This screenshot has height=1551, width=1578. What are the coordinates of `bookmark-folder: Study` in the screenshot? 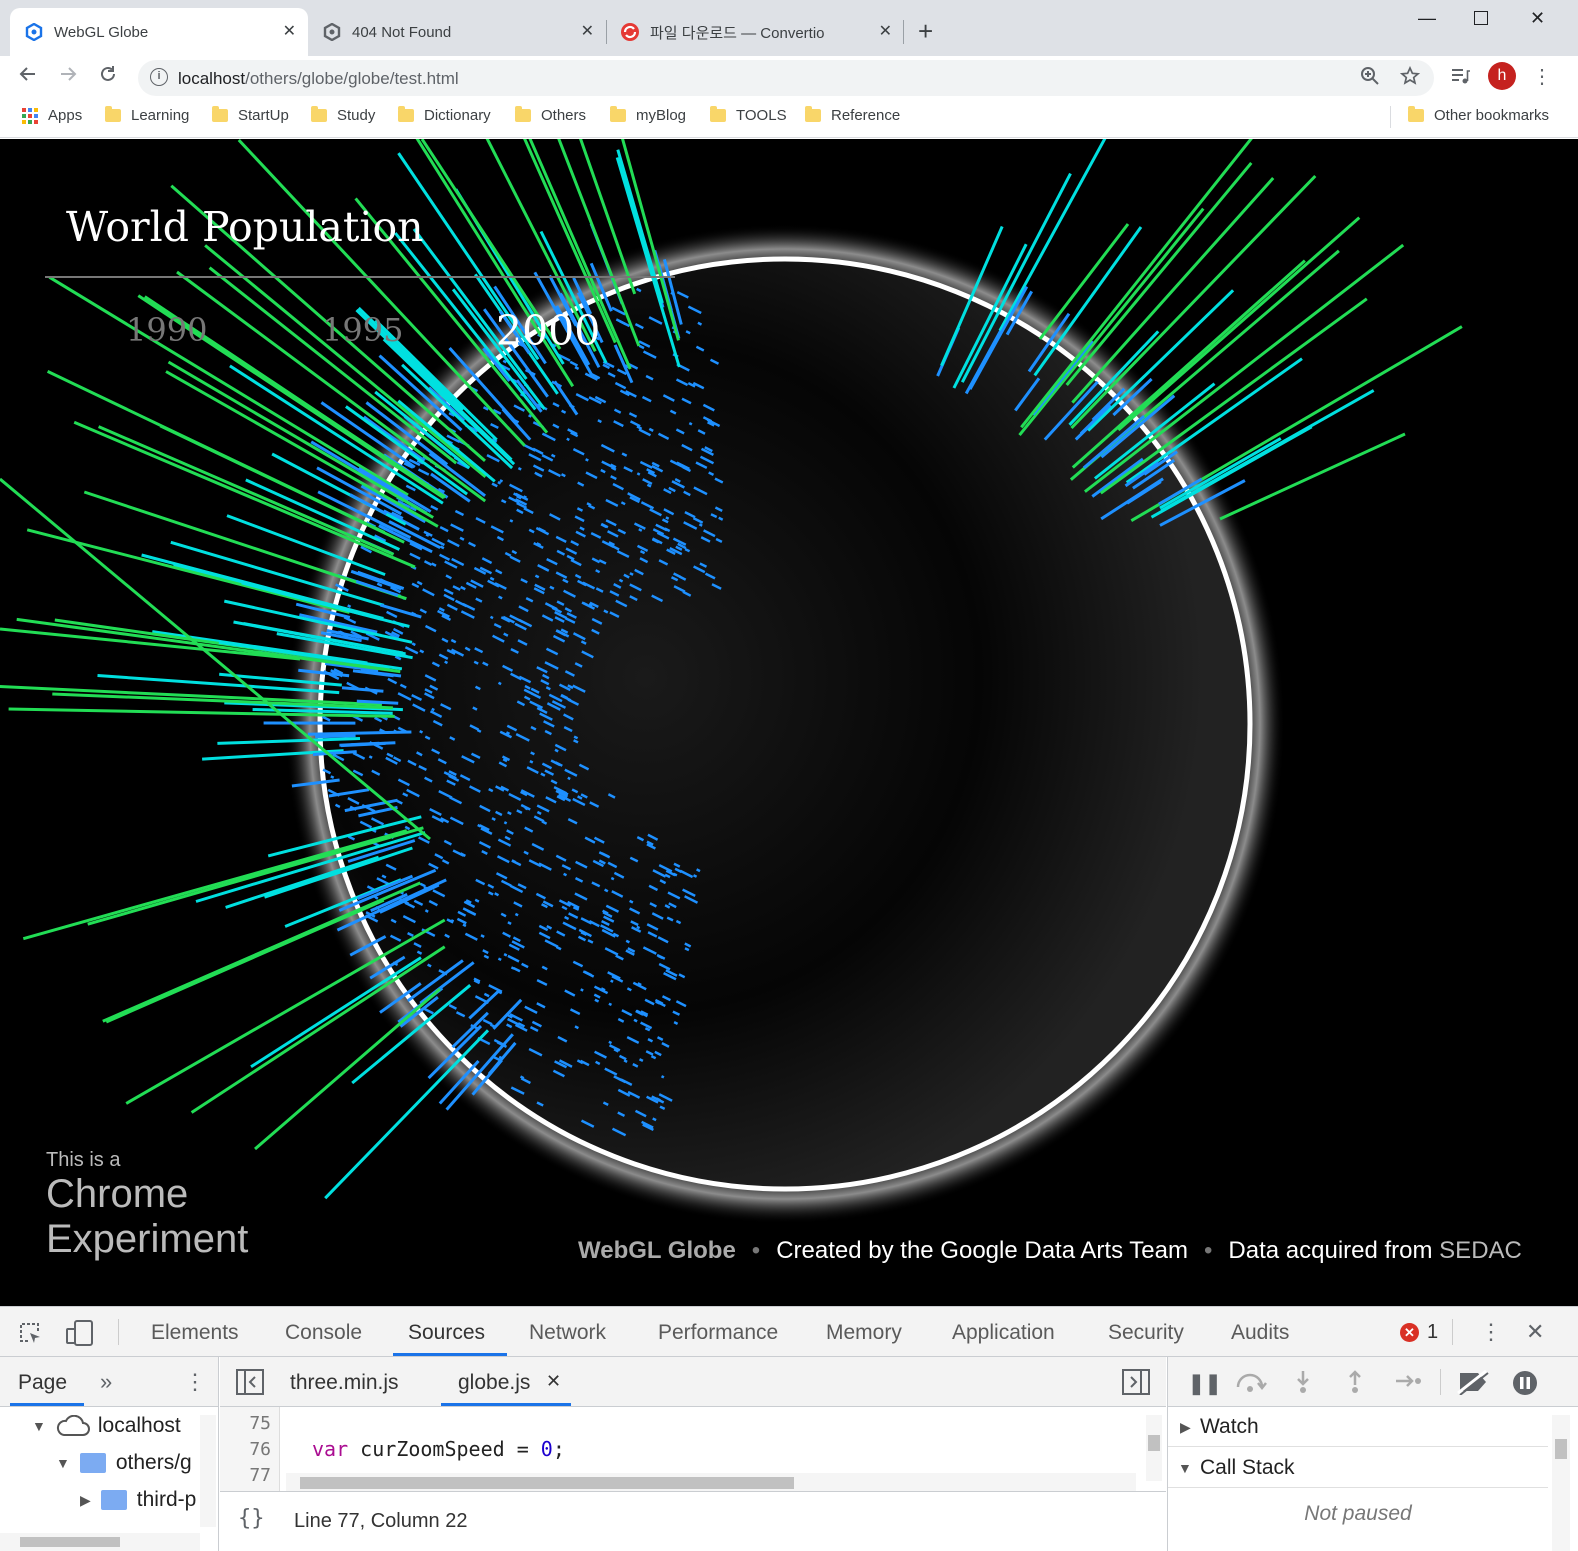 It's located at (343, 115).